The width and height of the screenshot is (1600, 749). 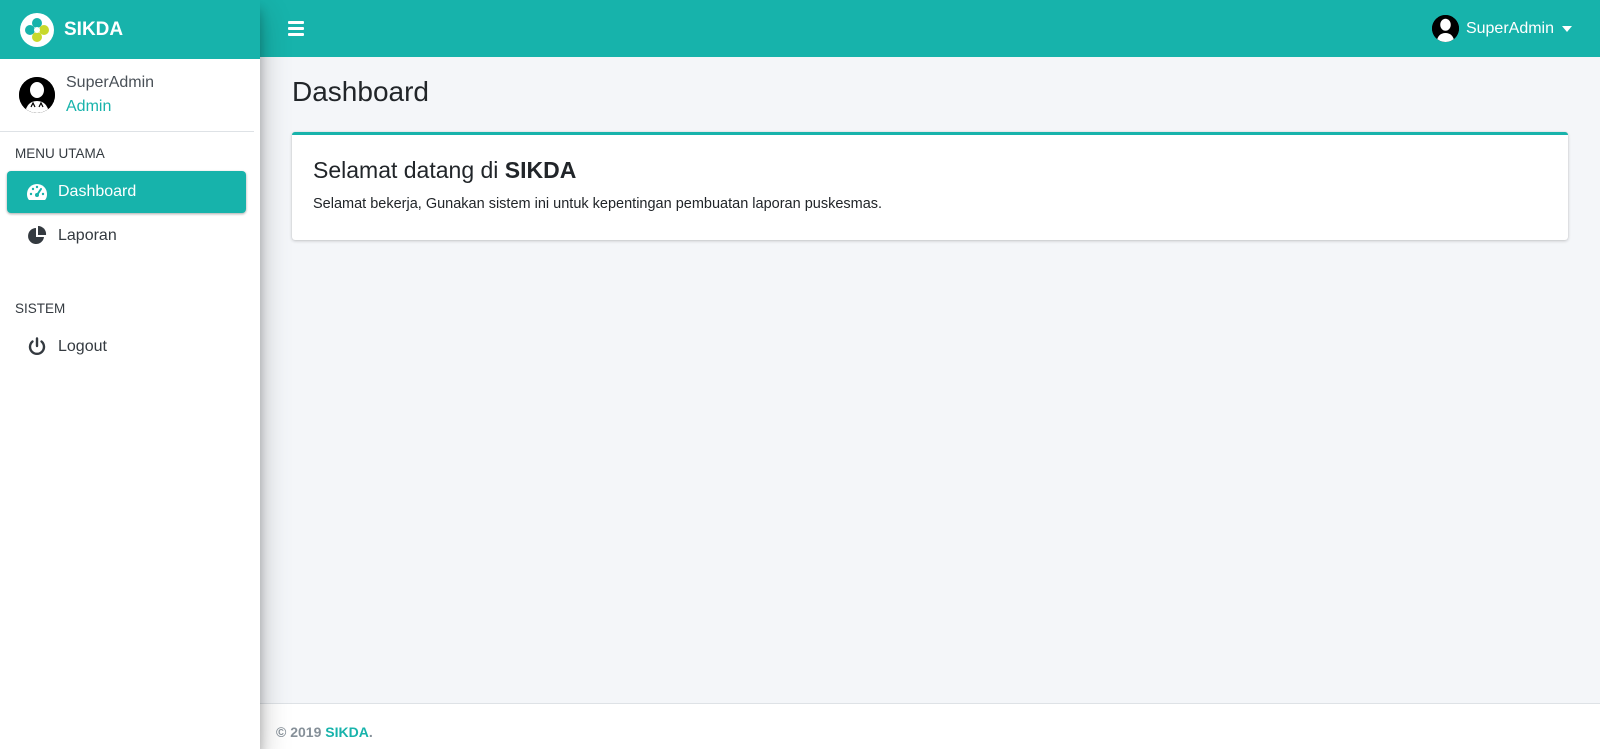 What do you see at coordinates (930, 726) in the screenshot?
I see `footer: © 2019 SIKDA.` at bounding box center [930, 726].